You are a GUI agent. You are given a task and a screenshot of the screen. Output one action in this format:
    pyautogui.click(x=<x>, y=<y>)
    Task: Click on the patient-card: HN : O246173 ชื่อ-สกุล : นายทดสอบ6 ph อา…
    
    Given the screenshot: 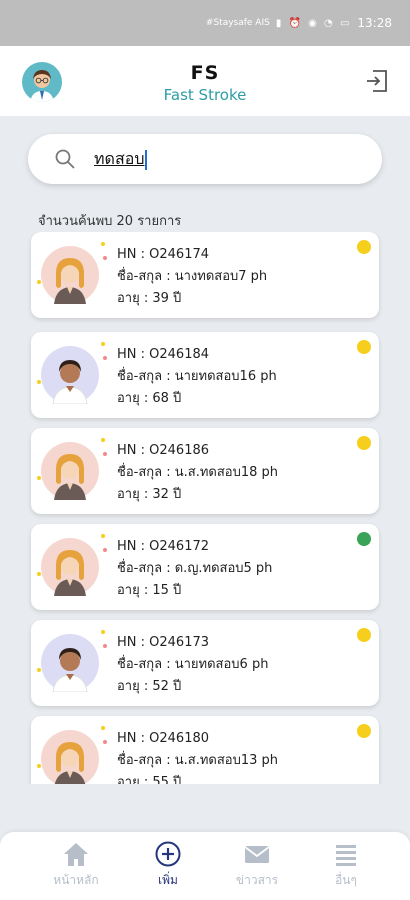 What is the action you would take?
    pyautogui.click(x=205, y=663)
    